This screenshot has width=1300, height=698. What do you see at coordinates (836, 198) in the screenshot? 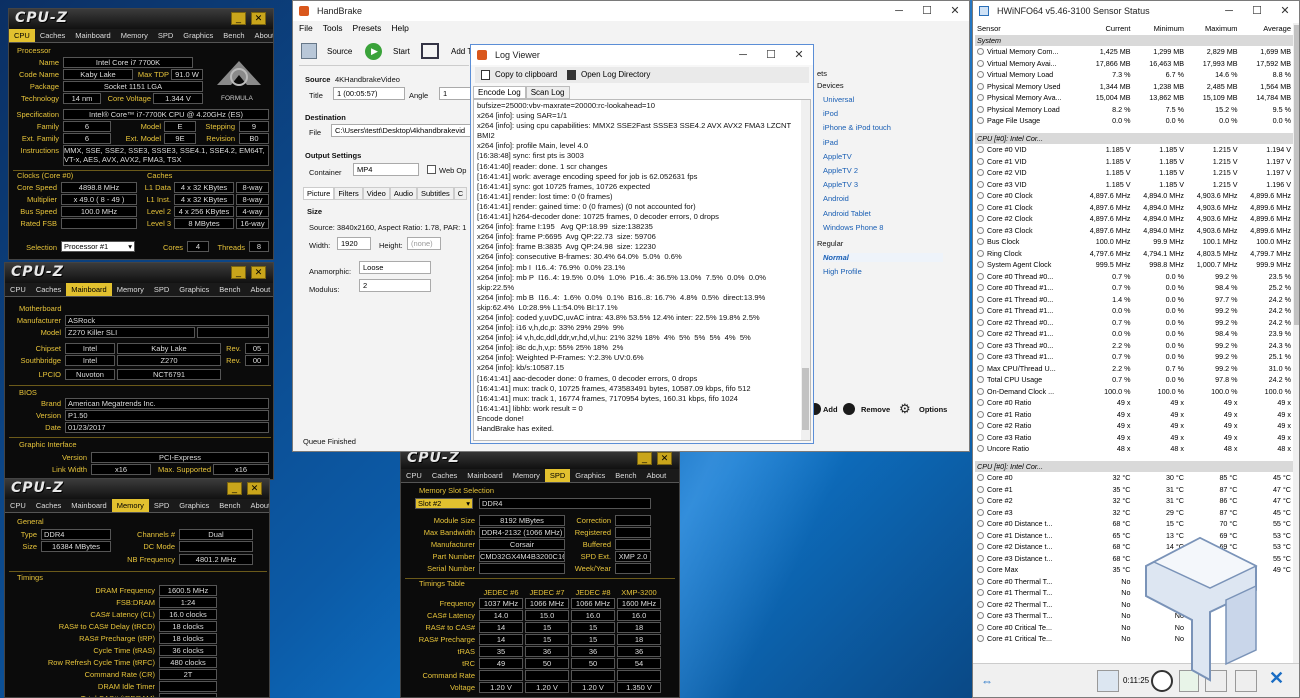
I see `preset-item: Android` at bounding box center [836, 198].